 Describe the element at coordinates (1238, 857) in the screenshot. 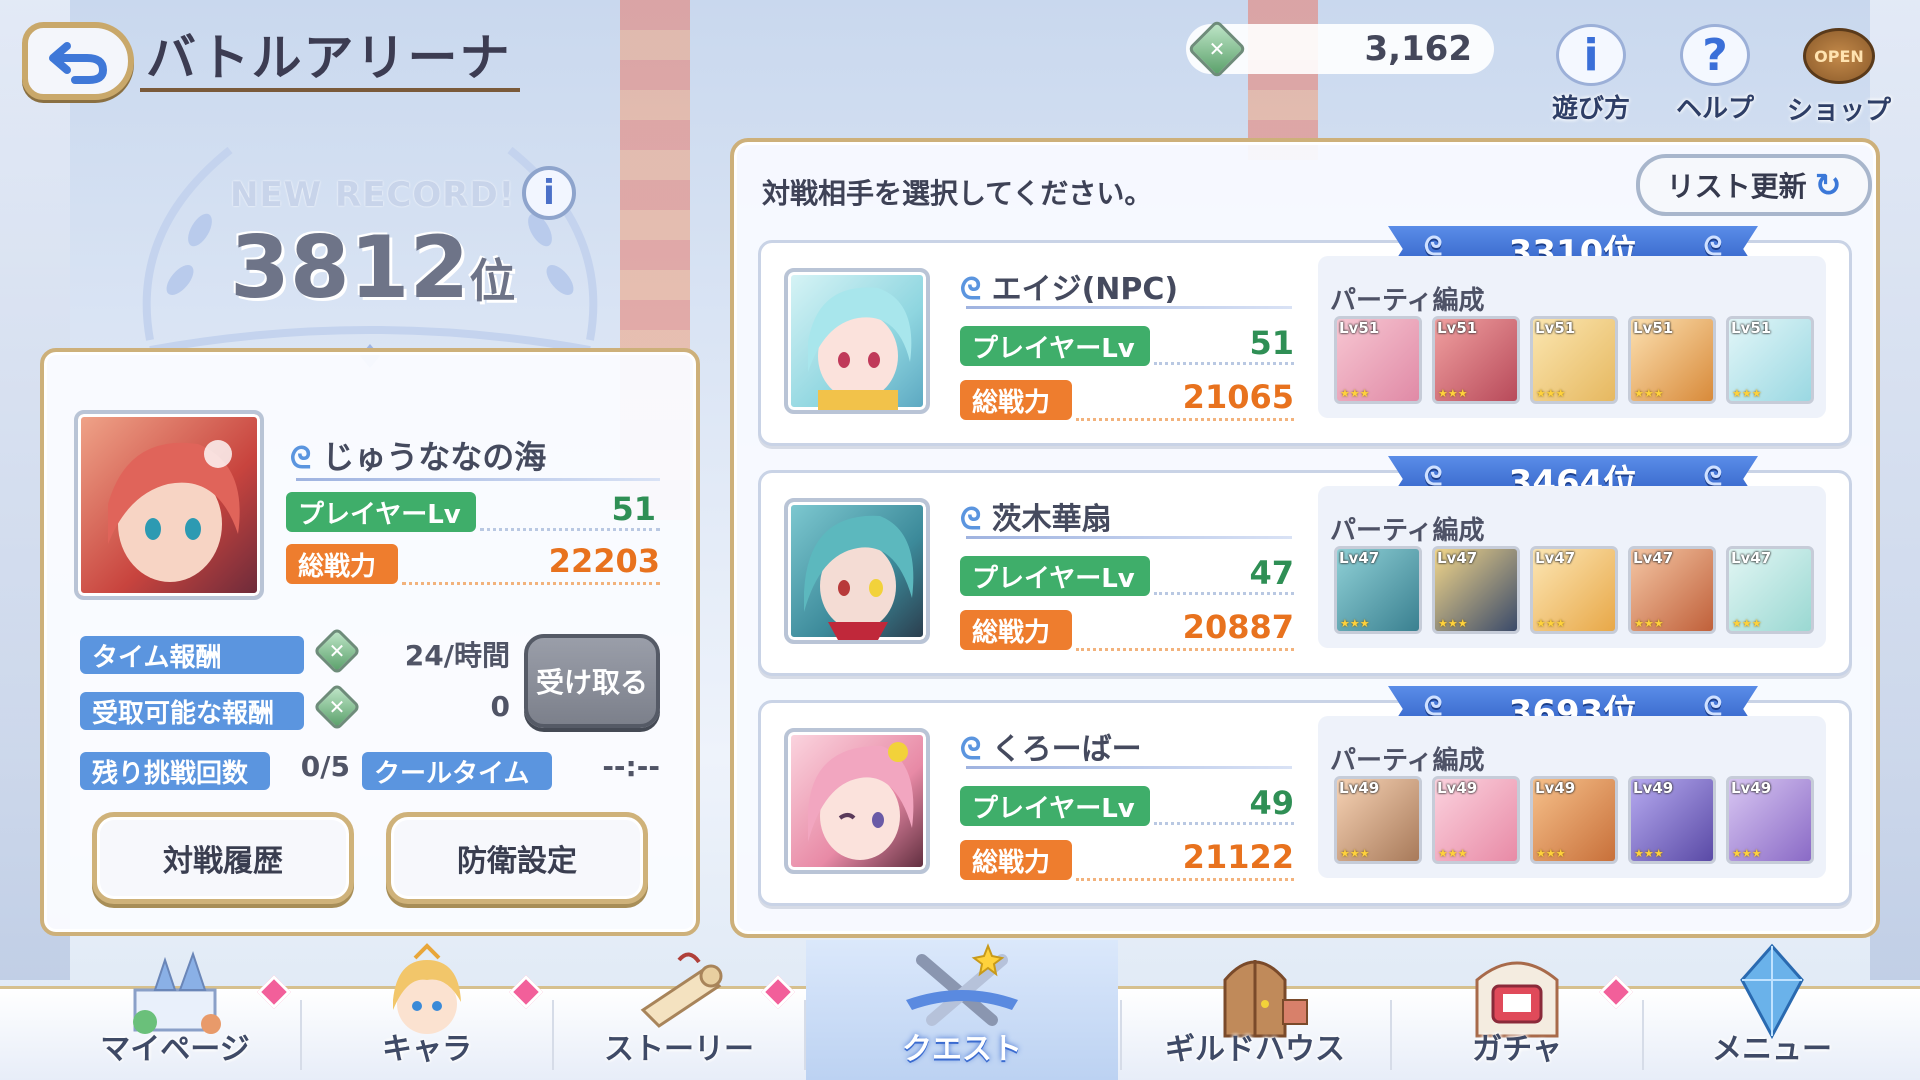

I see `opponent-power-value: 21122` at that location.